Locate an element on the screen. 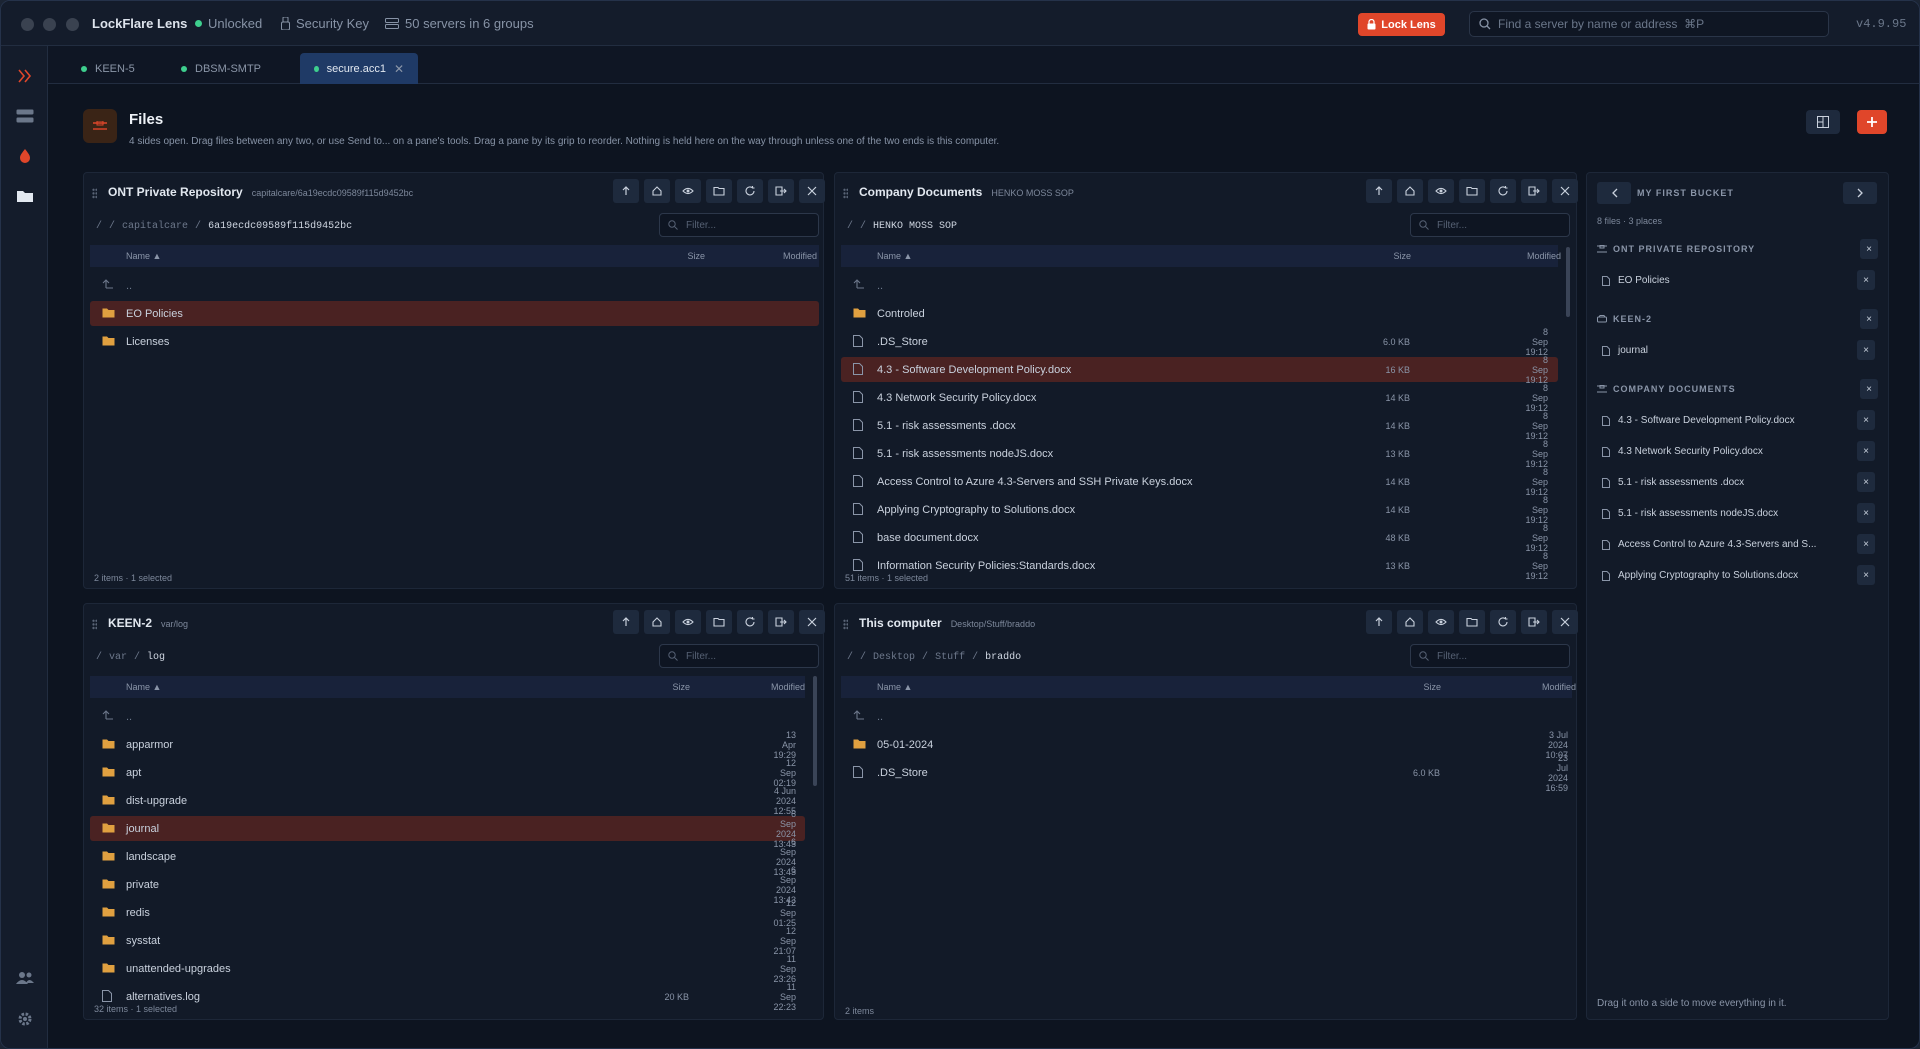 Image resolution: width=1920 pixels, height=1049 pixels. server-count: 50 servers in 6 groups is located at coordinates (459, 23).